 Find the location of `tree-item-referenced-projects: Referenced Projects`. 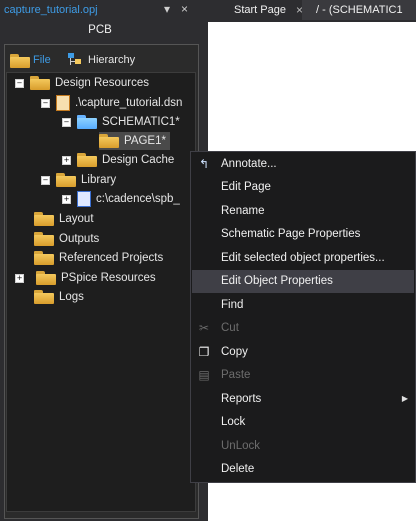

tree-item-referenced-projects: Referenced Projects is located at coordinates (98, 258).